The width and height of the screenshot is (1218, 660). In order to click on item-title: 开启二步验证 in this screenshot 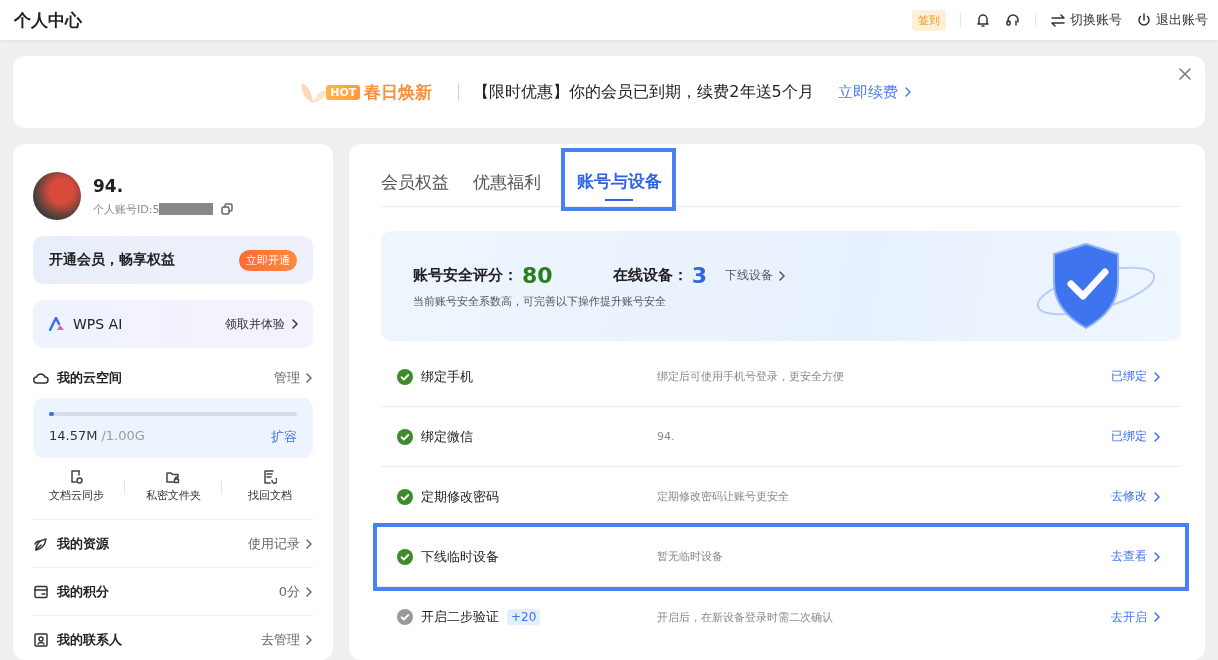, I will do `click(460, 617)`.